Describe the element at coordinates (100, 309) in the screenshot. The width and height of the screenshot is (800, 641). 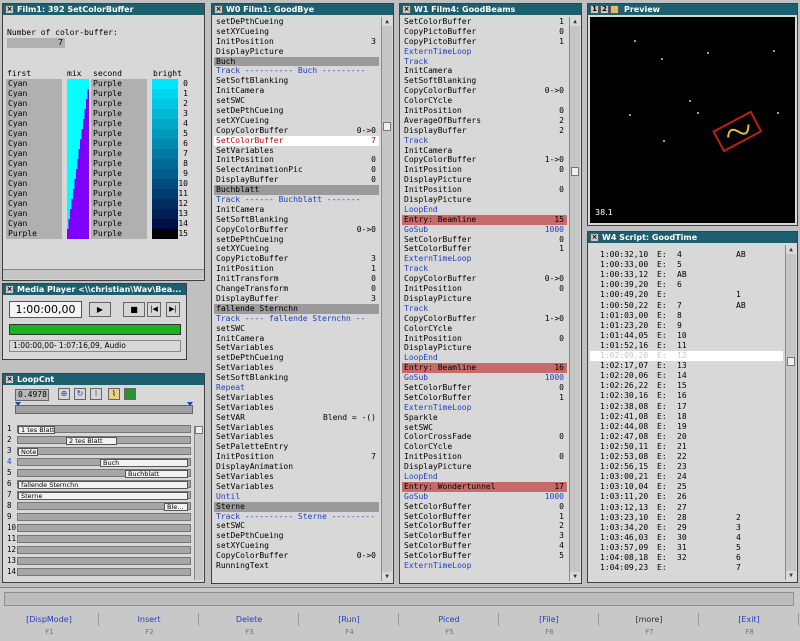
I see `play-button: ▶` at that location.